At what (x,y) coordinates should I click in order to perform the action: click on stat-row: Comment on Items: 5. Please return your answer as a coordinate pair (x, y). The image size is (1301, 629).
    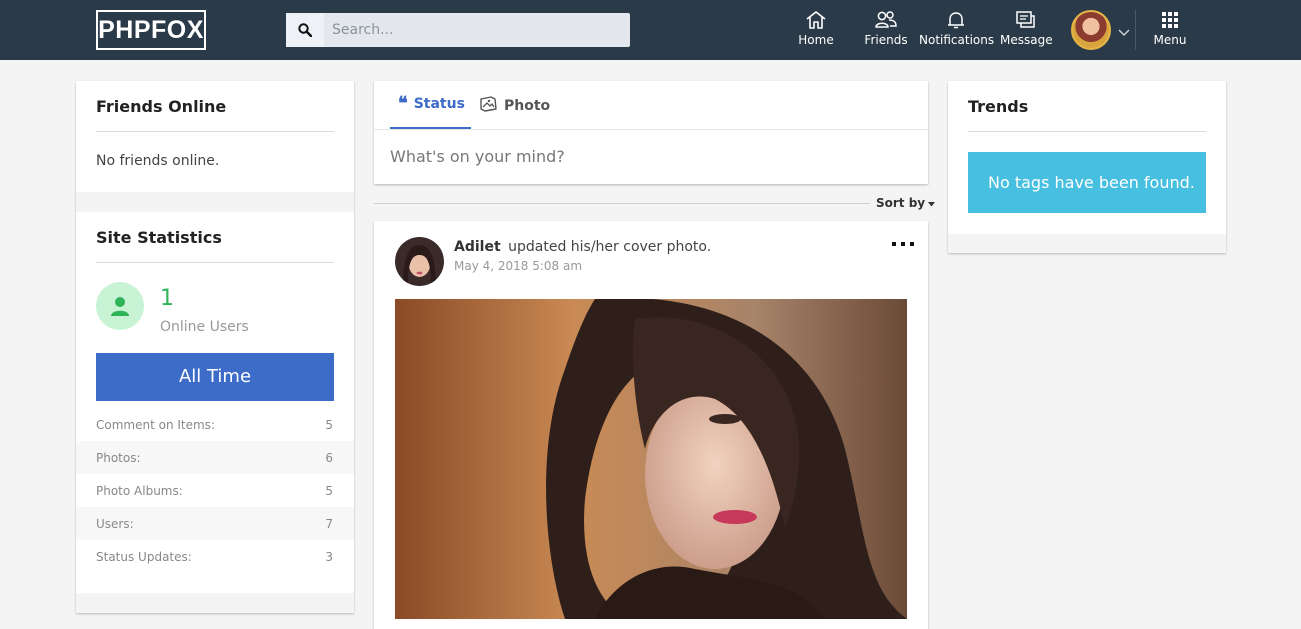
    Looking at the image, I should click on (215, 424).